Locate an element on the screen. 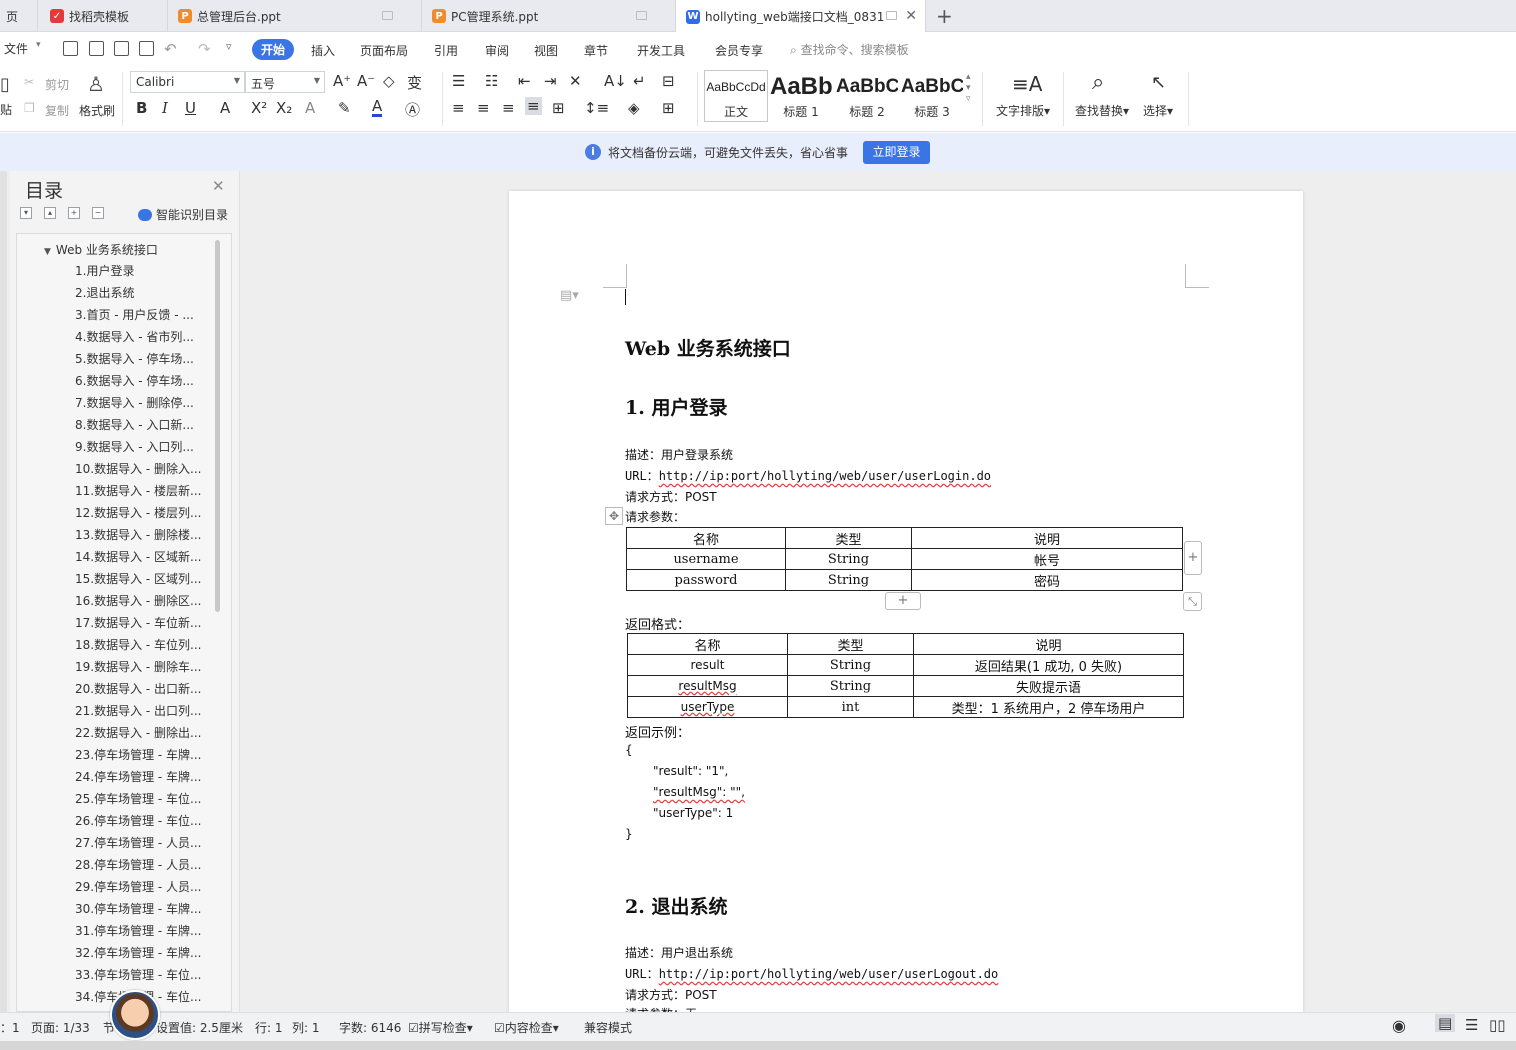 The image size is (1516, 1050). smart-toc-button: 智能识别目录 is located at coordinates (183, 214).